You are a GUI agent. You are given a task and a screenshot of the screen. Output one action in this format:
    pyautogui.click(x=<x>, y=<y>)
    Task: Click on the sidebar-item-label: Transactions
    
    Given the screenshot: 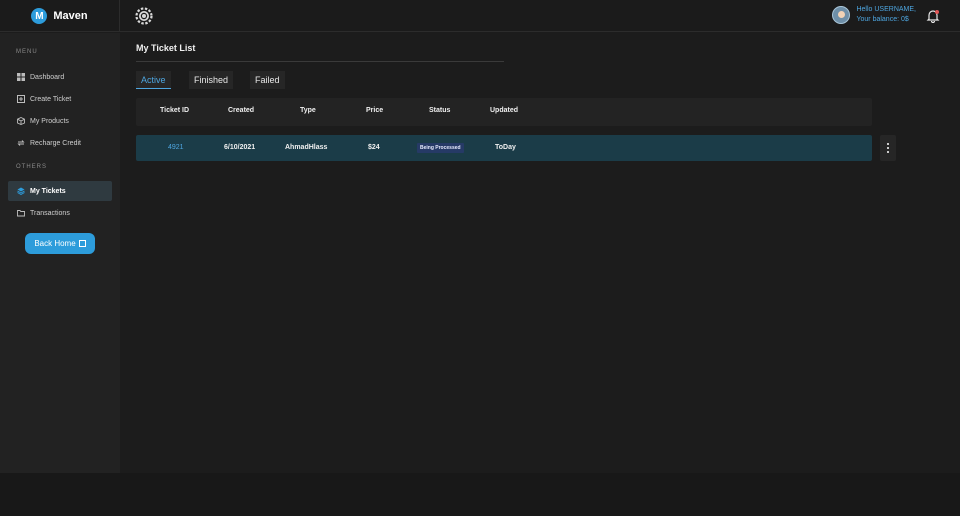 What is the action you would take?
    pyautogui.click(x=50, y=213)
    